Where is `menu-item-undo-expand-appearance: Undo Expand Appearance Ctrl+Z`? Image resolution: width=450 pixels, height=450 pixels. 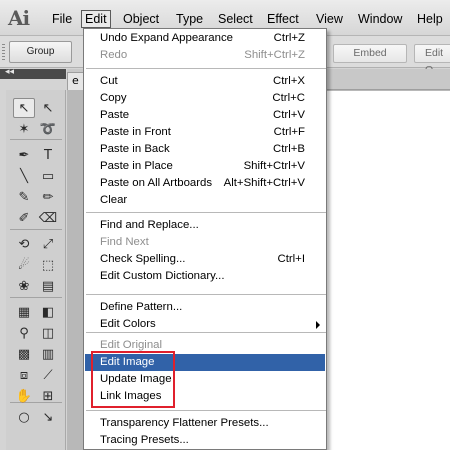 menu-item-undo-expand-appearance: Undo Expand Appearance Ctrl+Z is located at coordinates (205, 38).